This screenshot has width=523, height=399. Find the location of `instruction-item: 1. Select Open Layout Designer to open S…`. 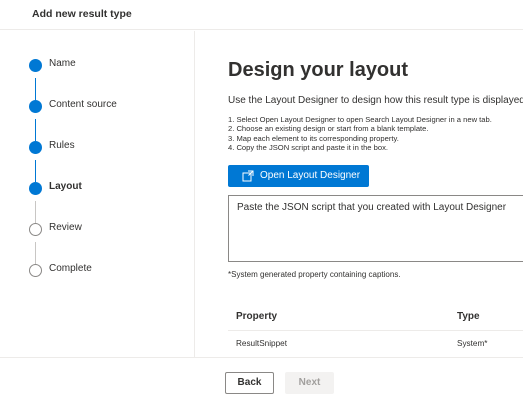

instruction-item: 1. Select Open Layout Designer to open S… is located at coordinates (360, 119).